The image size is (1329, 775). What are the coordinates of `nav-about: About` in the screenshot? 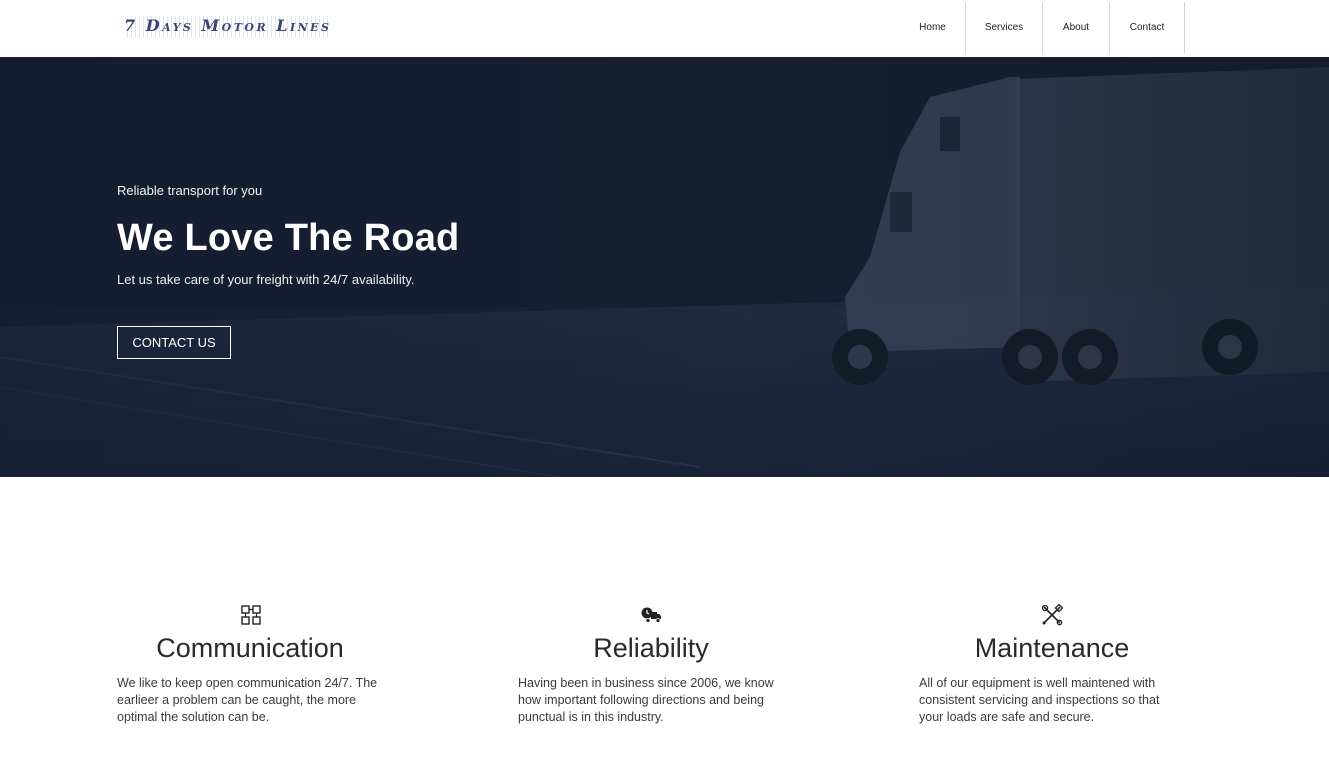 It's located at (1076, 27).